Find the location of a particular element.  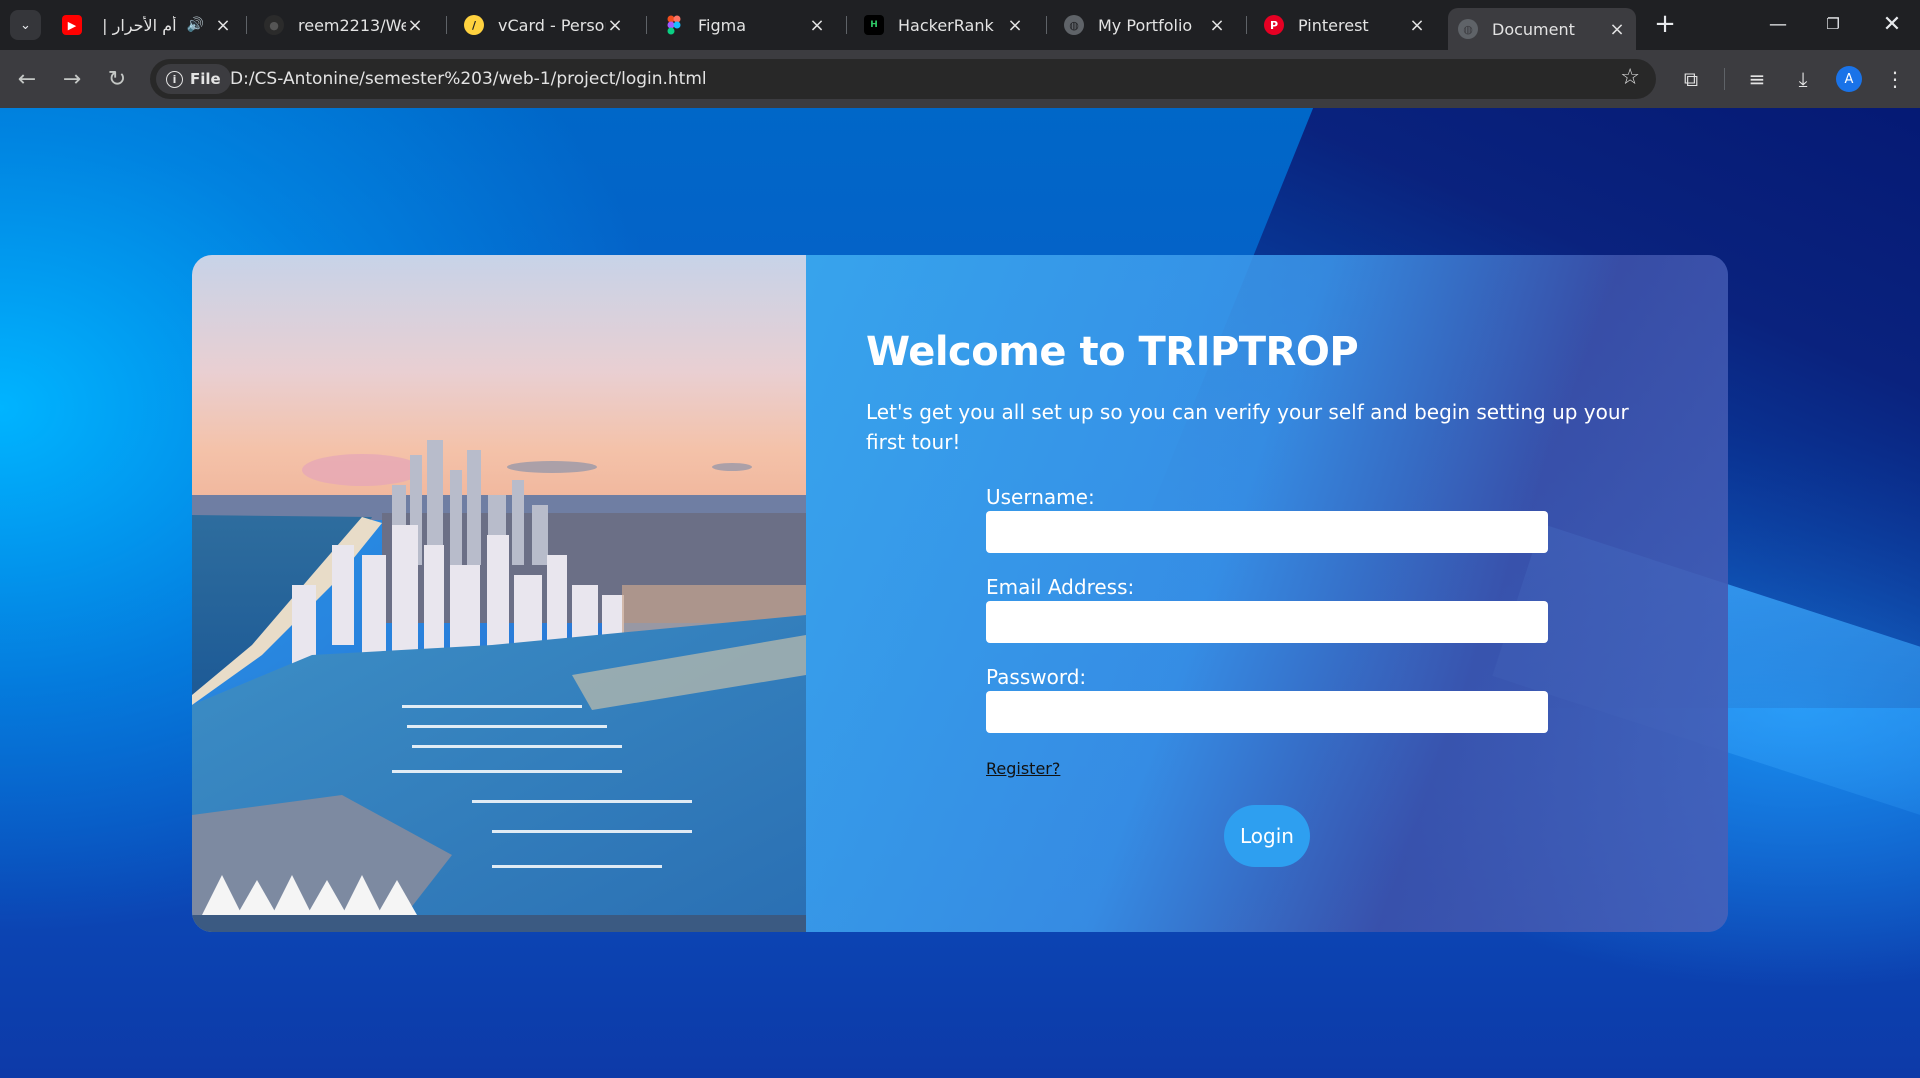

tab-search-button: ⌄ is located at coordinates (25, 25).